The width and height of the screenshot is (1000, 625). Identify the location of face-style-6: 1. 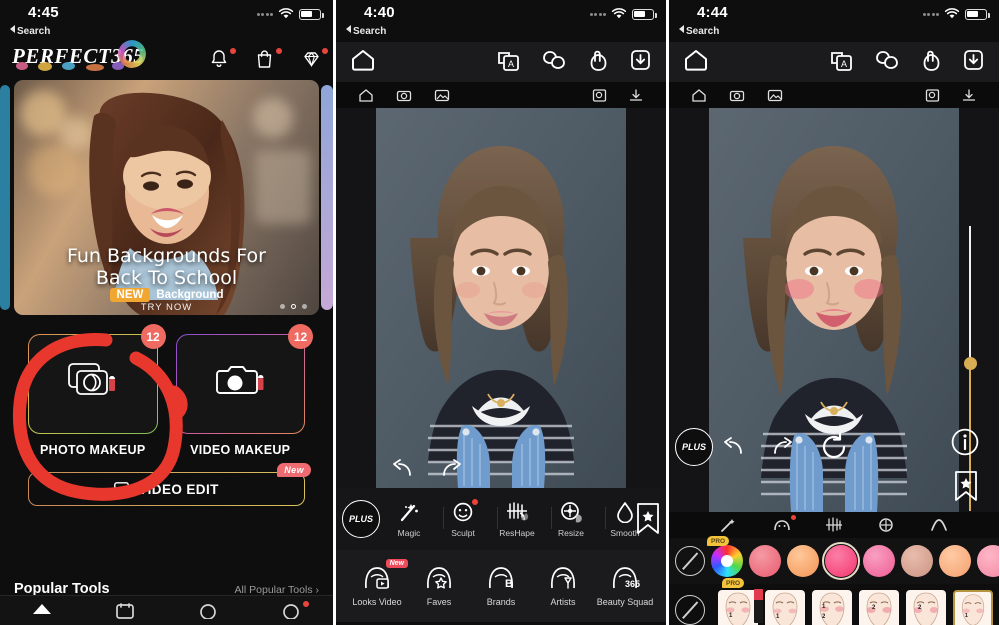
(973, 607).